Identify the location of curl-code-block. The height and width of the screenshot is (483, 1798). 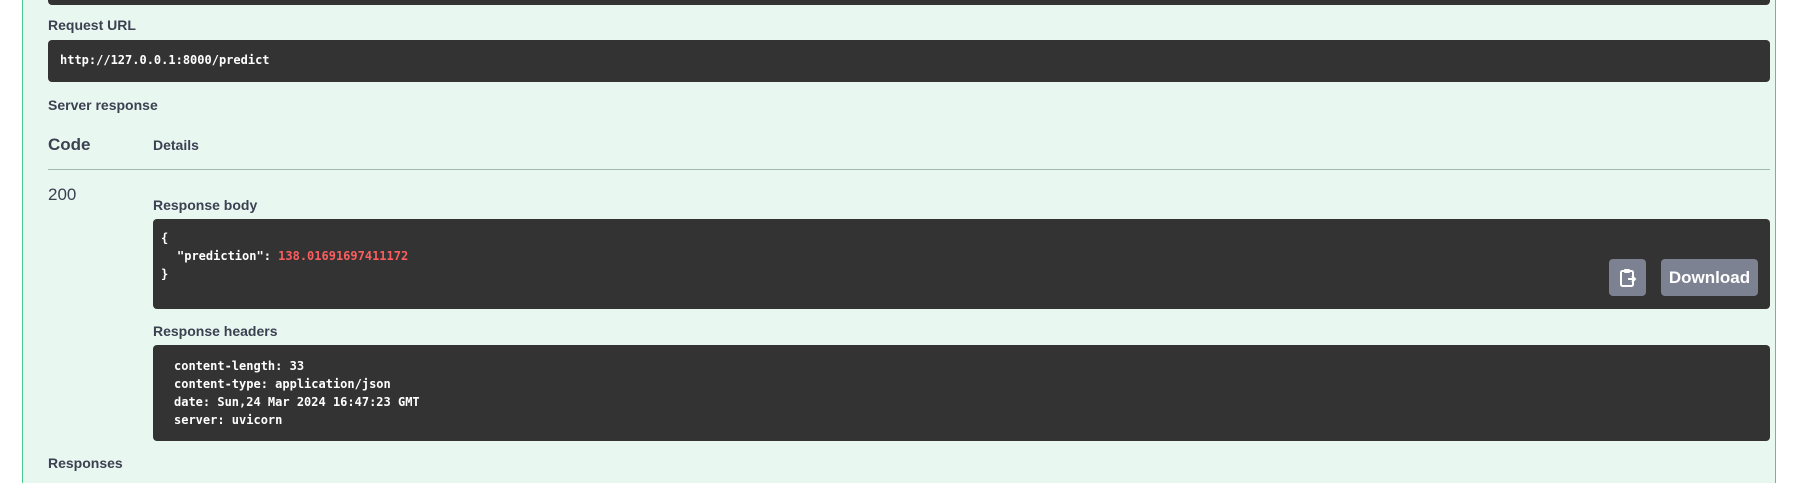
(909, 2).